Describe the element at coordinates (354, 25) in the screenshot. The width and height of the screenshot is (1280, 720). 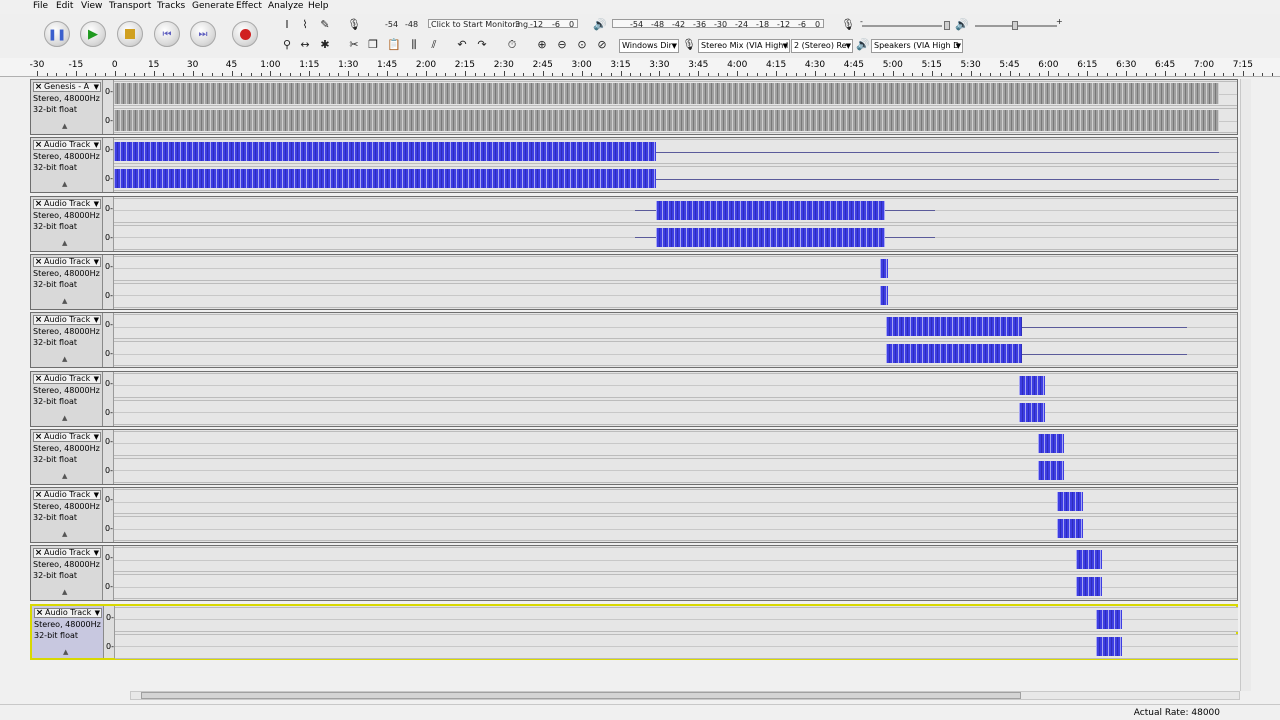
I see `microphone-icon: 🎙` at that location.